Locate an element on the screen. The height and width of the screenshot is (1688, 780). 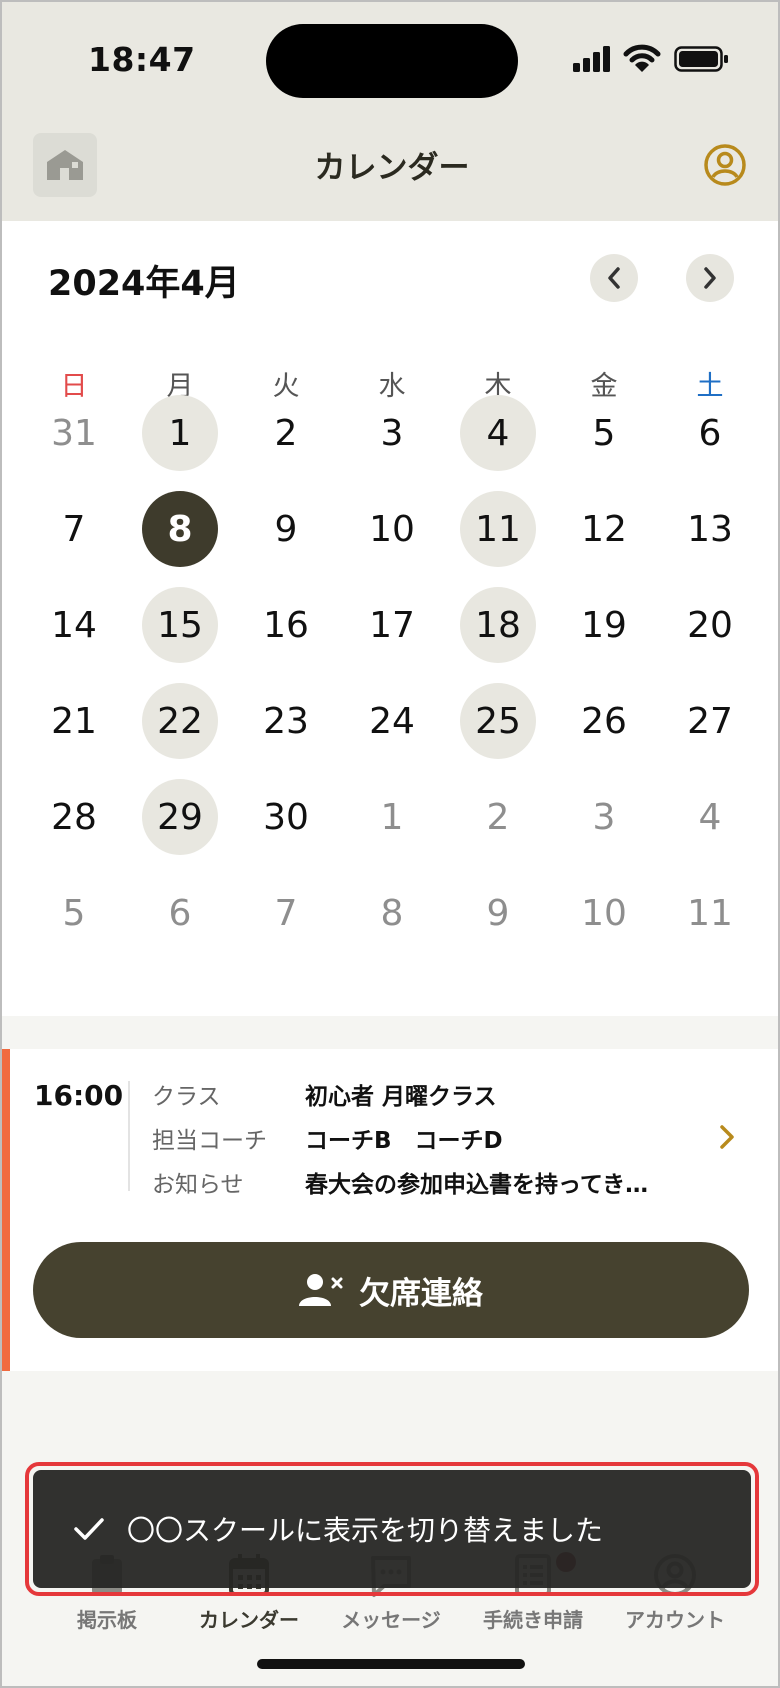
home-indicator is located at coordinates (391, 1664).